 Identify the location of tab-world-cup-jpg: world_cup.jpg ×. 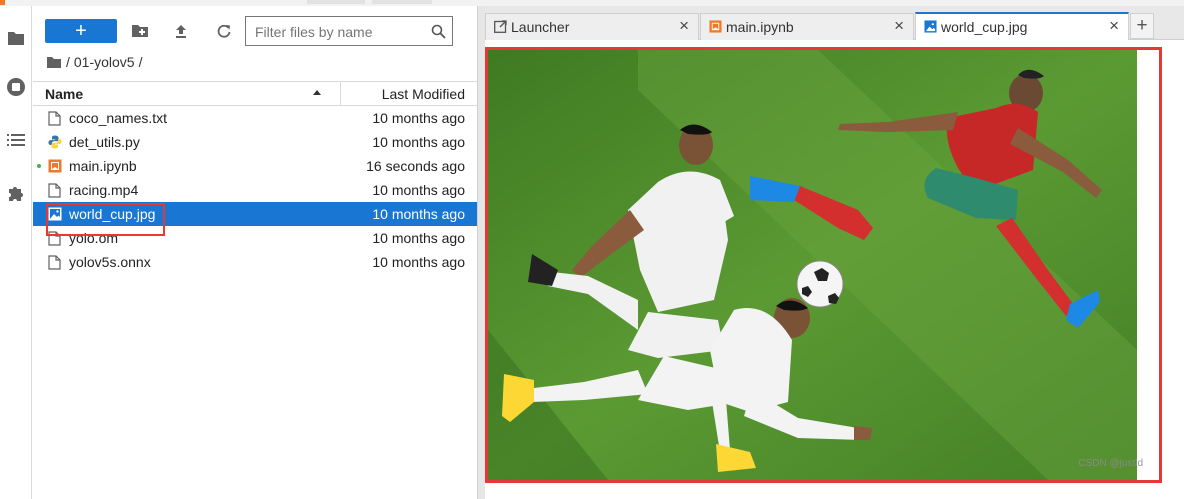
(1022, 26).